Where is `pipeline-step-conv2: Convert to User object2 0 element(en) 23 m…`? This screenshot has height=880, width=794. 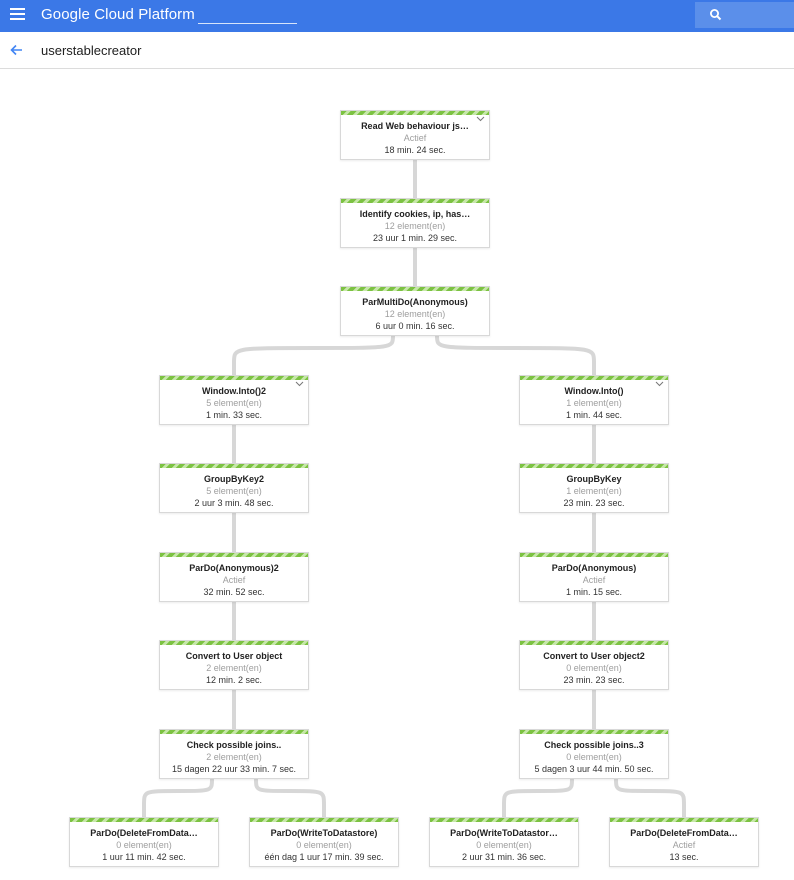 pipeline-step-conv2: Convert to User object2 0 element(en) 23 m… is located at coordinates (594, 665).